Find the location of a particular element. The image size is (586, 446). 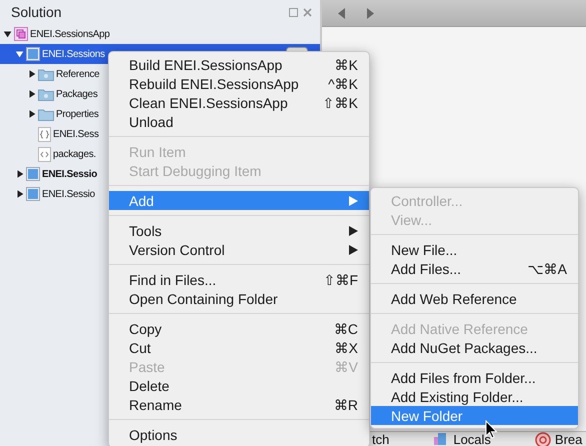

panel-title: Solution is located at coordinates (37, 12).